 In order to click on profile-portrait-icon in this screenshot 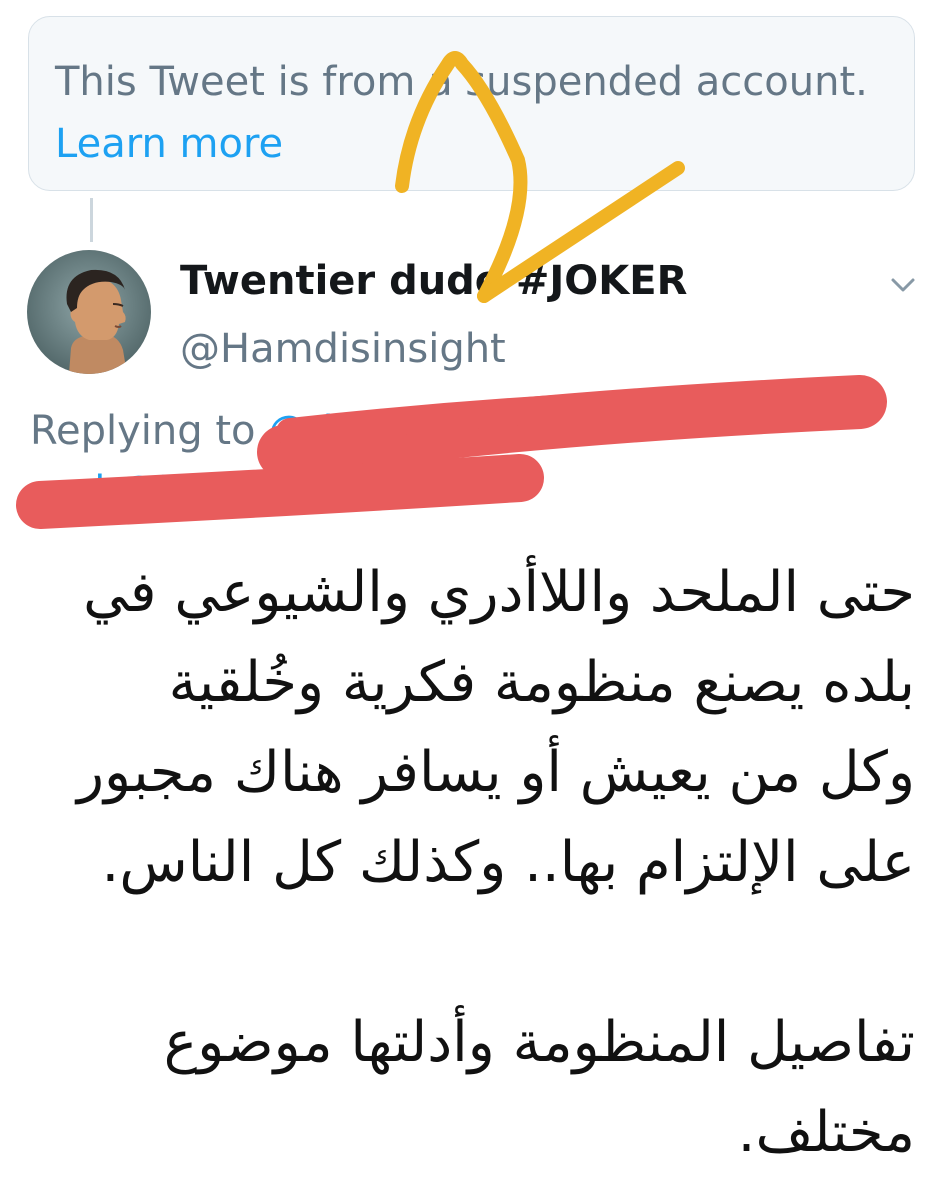, I will do `click(89, 312)`.